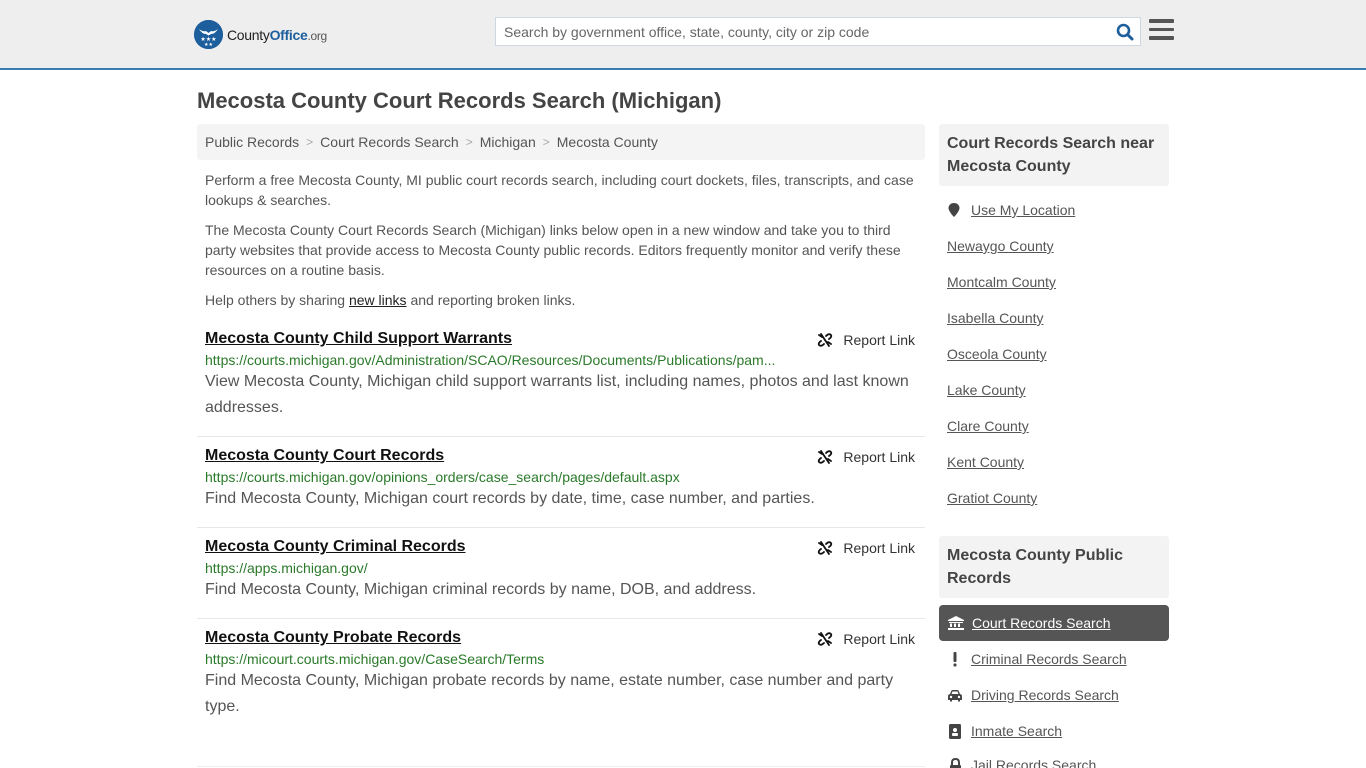  Describe the element at coordinates (1054, 623) in the screenshot. I see `sidebar-item-court-records-search: Court Records Search` at that location.